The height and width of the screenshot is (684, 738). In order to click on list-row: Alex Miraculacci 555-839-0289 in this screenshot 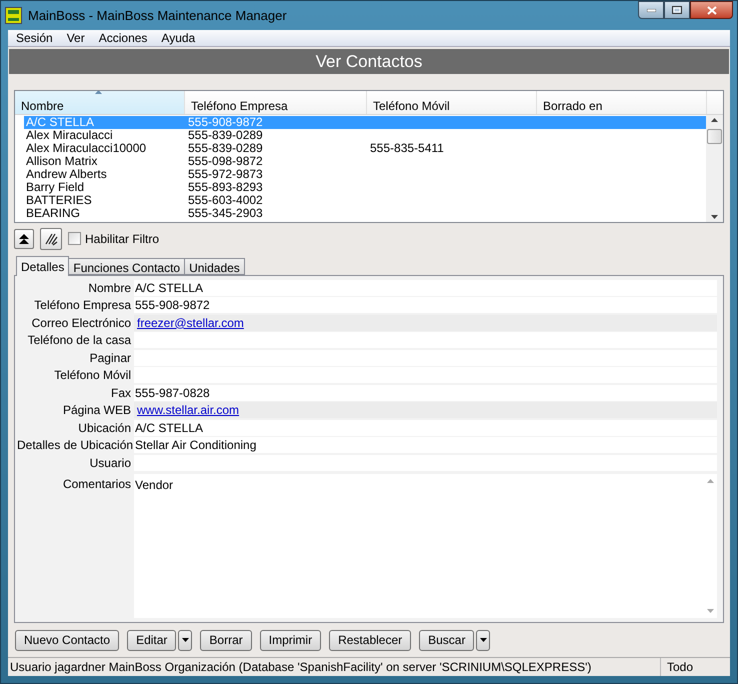, I will do `click(365, 135)`.